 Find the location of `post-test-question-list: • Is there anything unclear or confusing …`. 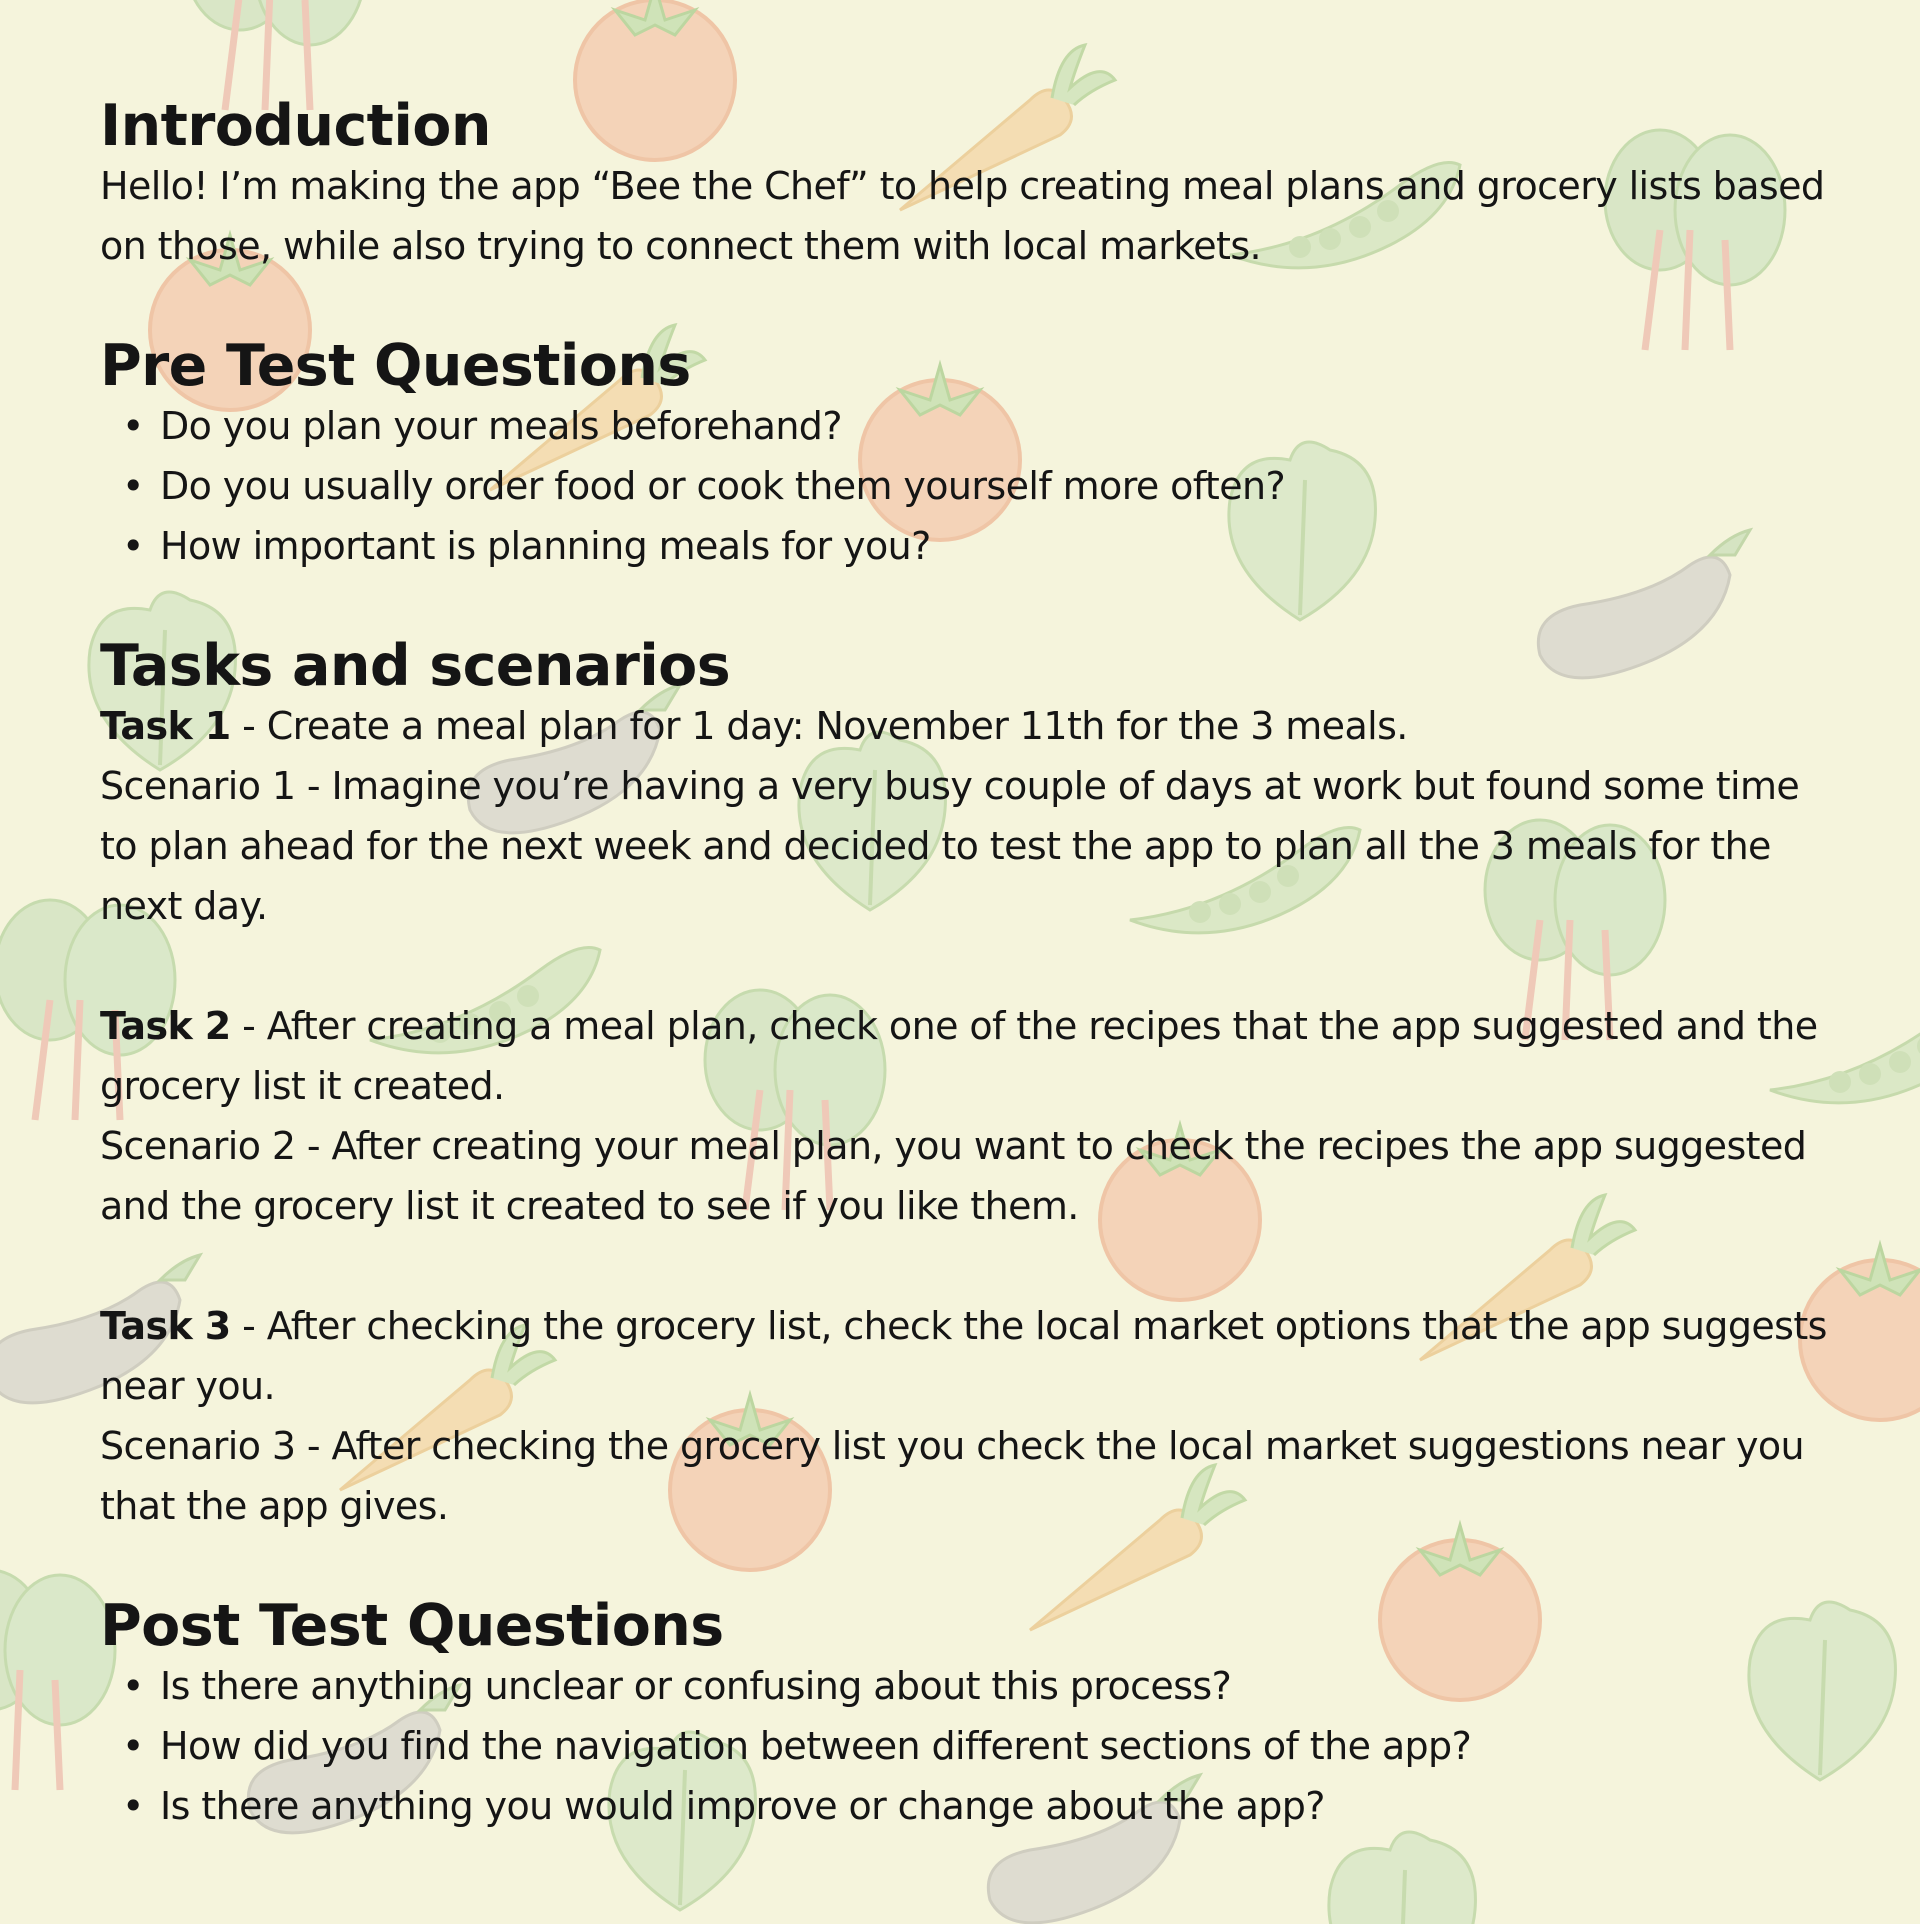

post-test-question-list: • Is there anything unclear or confusing … is located at coordinates (970, 1746).